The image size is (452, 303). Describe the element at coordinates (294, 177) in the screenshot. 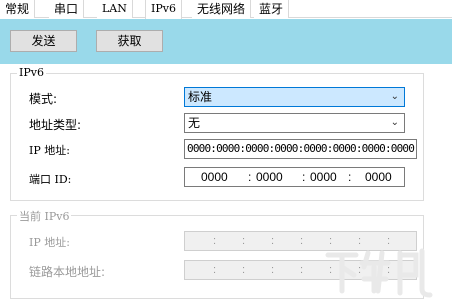

I see `port-id-input: 0000 : 0000` at that location.